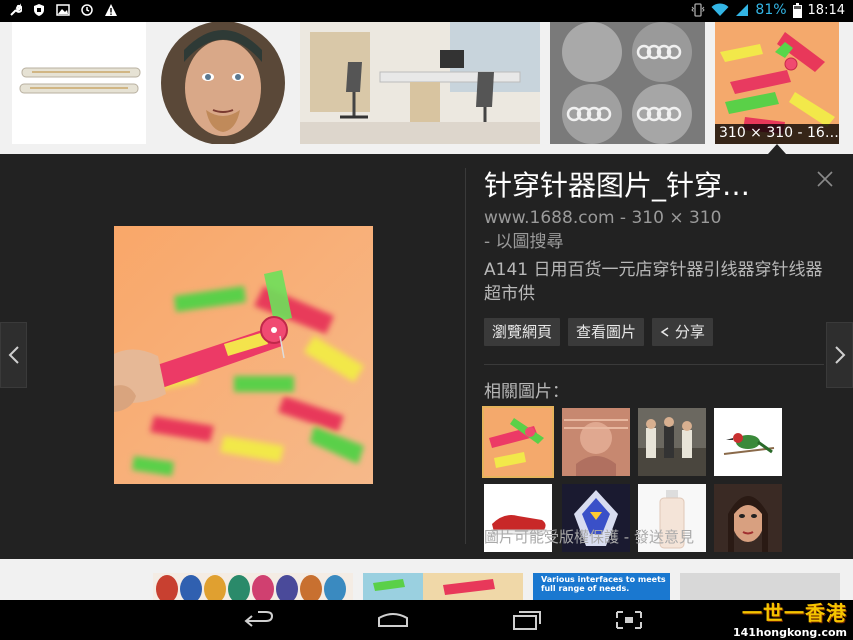  I want to click on result-thumb-masks, so click(253, 586).